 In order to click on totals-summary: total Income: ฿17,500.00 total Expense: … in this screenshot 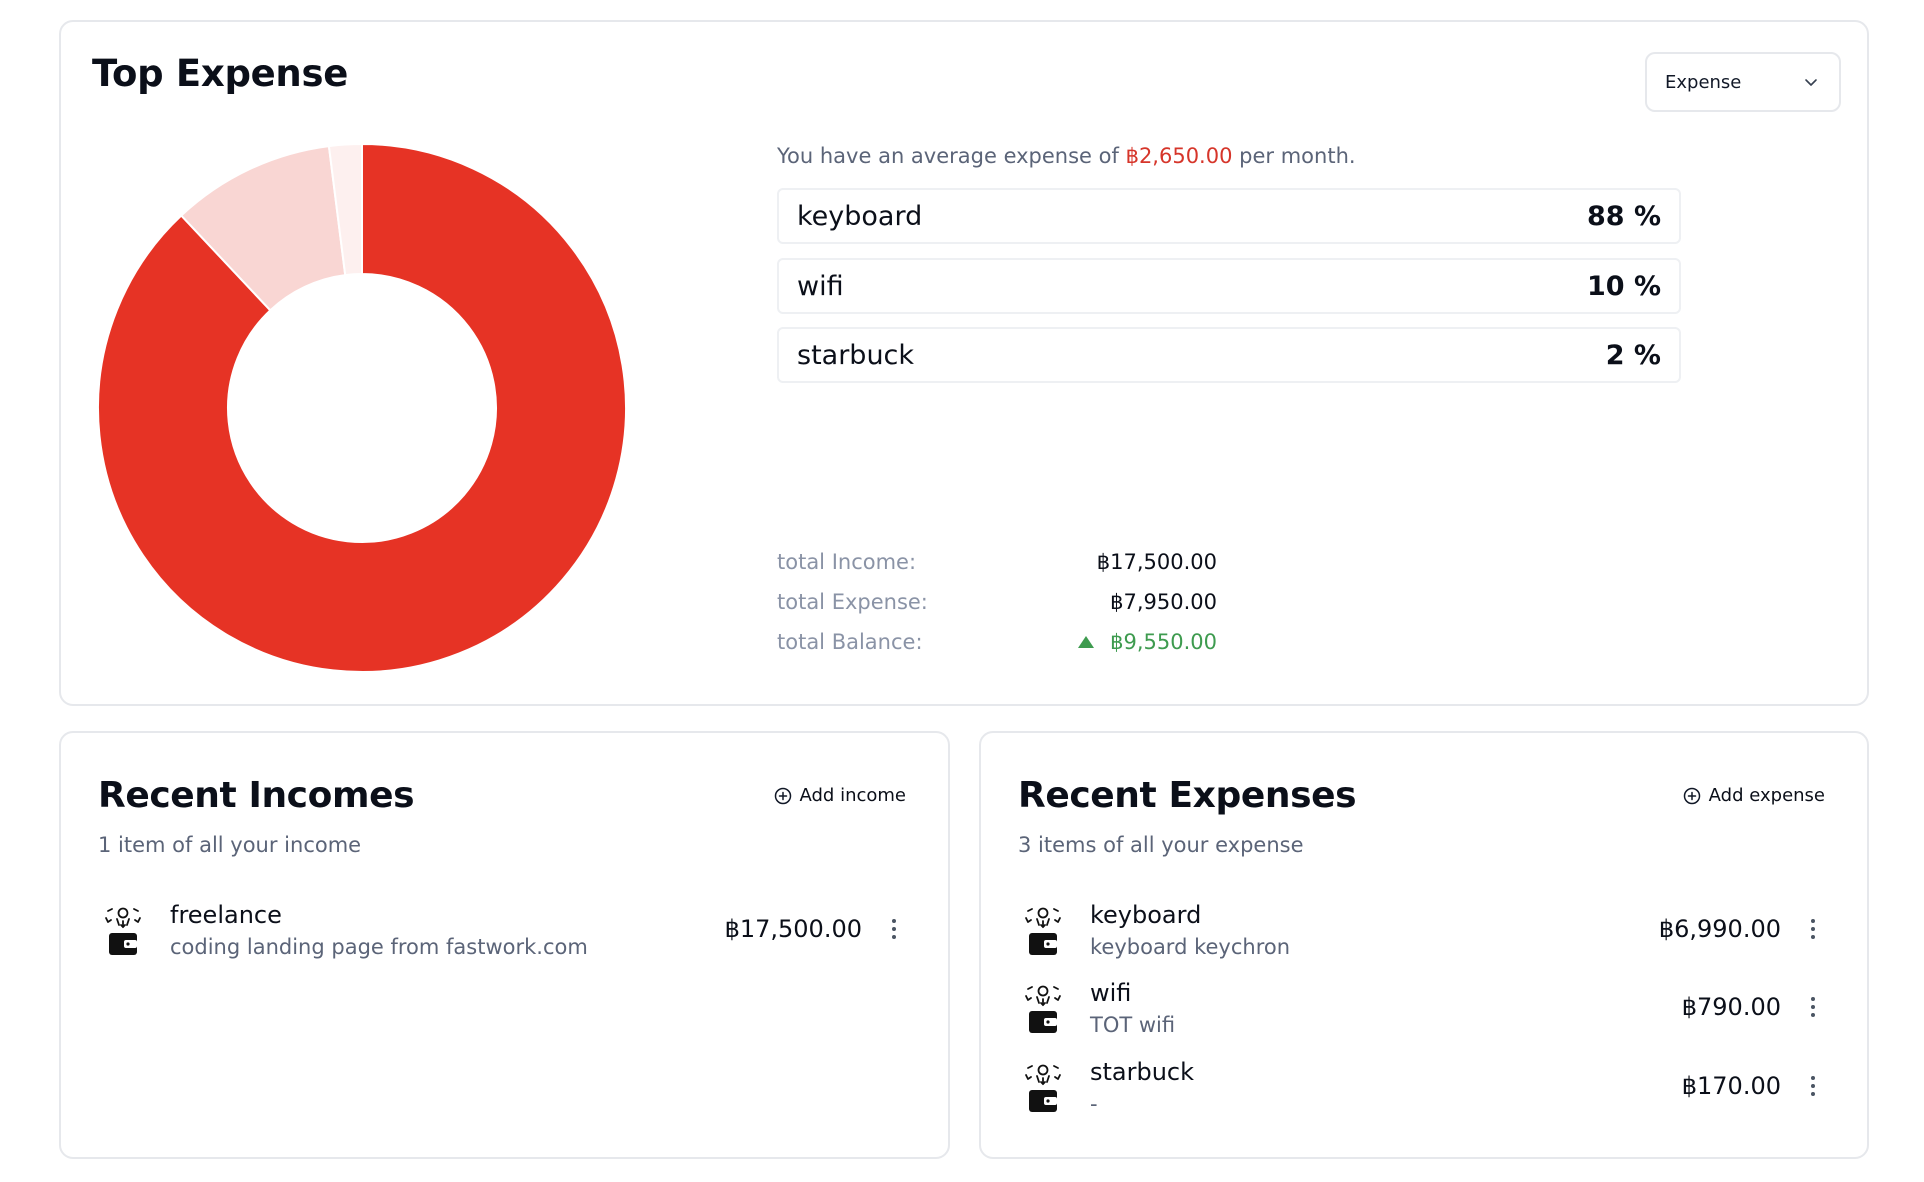, I will do `click(997, 602)`.